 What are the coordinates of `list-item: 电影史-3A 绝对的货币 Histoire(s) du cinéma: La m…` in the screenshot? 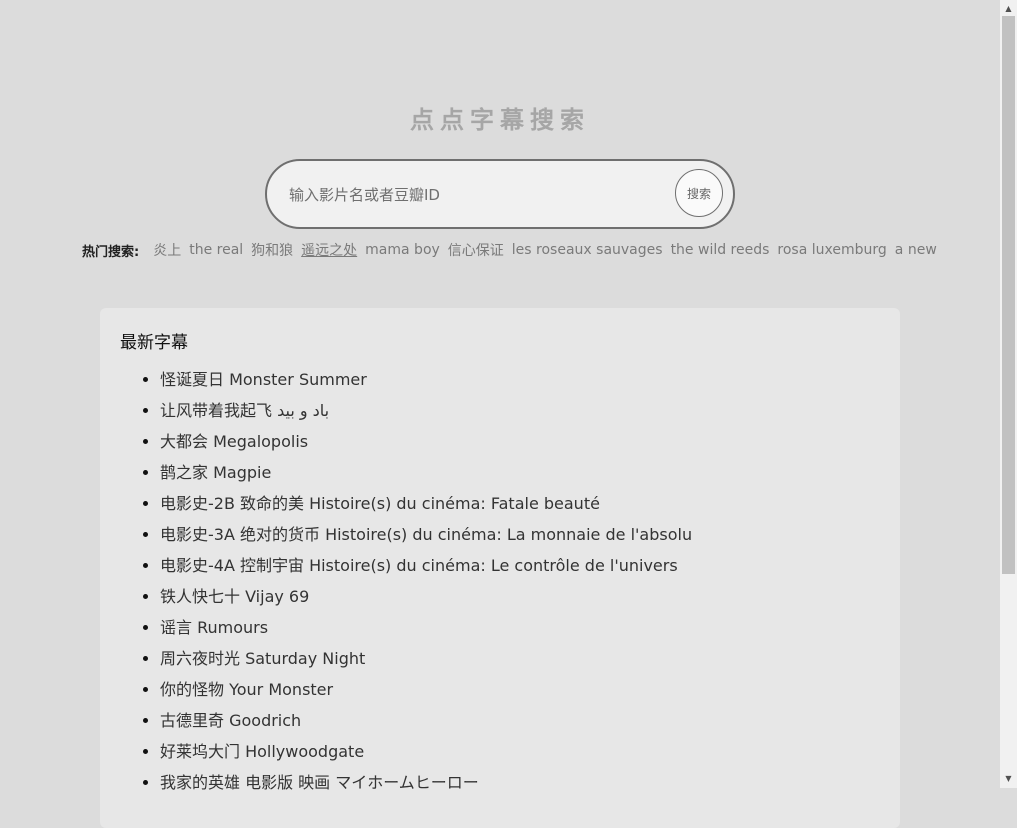 It's located at (426, 534).